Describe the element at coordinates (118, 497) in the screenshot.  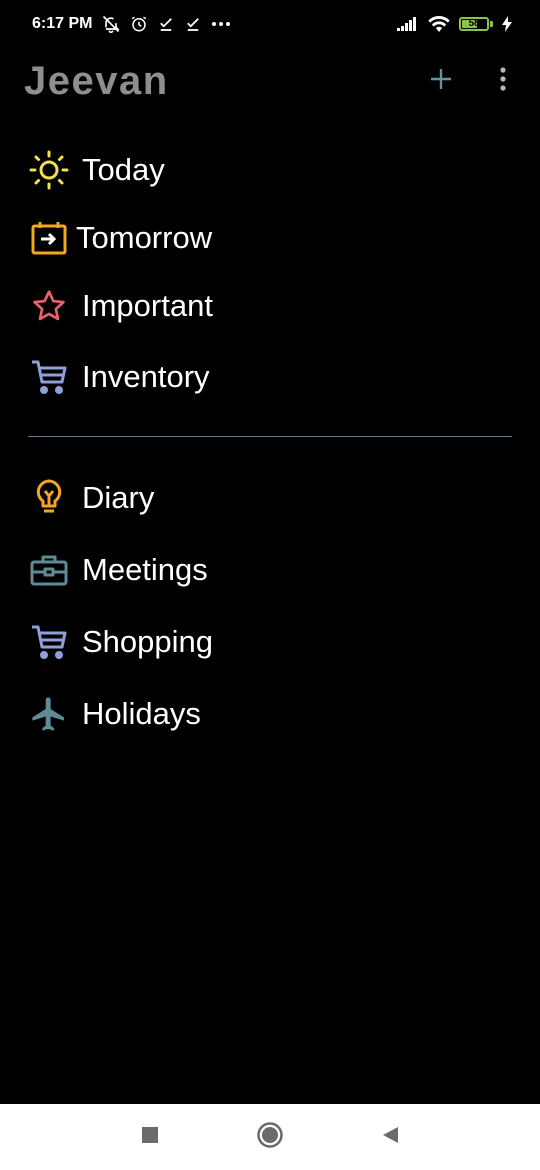
I see `list-label: Diary` at that location.